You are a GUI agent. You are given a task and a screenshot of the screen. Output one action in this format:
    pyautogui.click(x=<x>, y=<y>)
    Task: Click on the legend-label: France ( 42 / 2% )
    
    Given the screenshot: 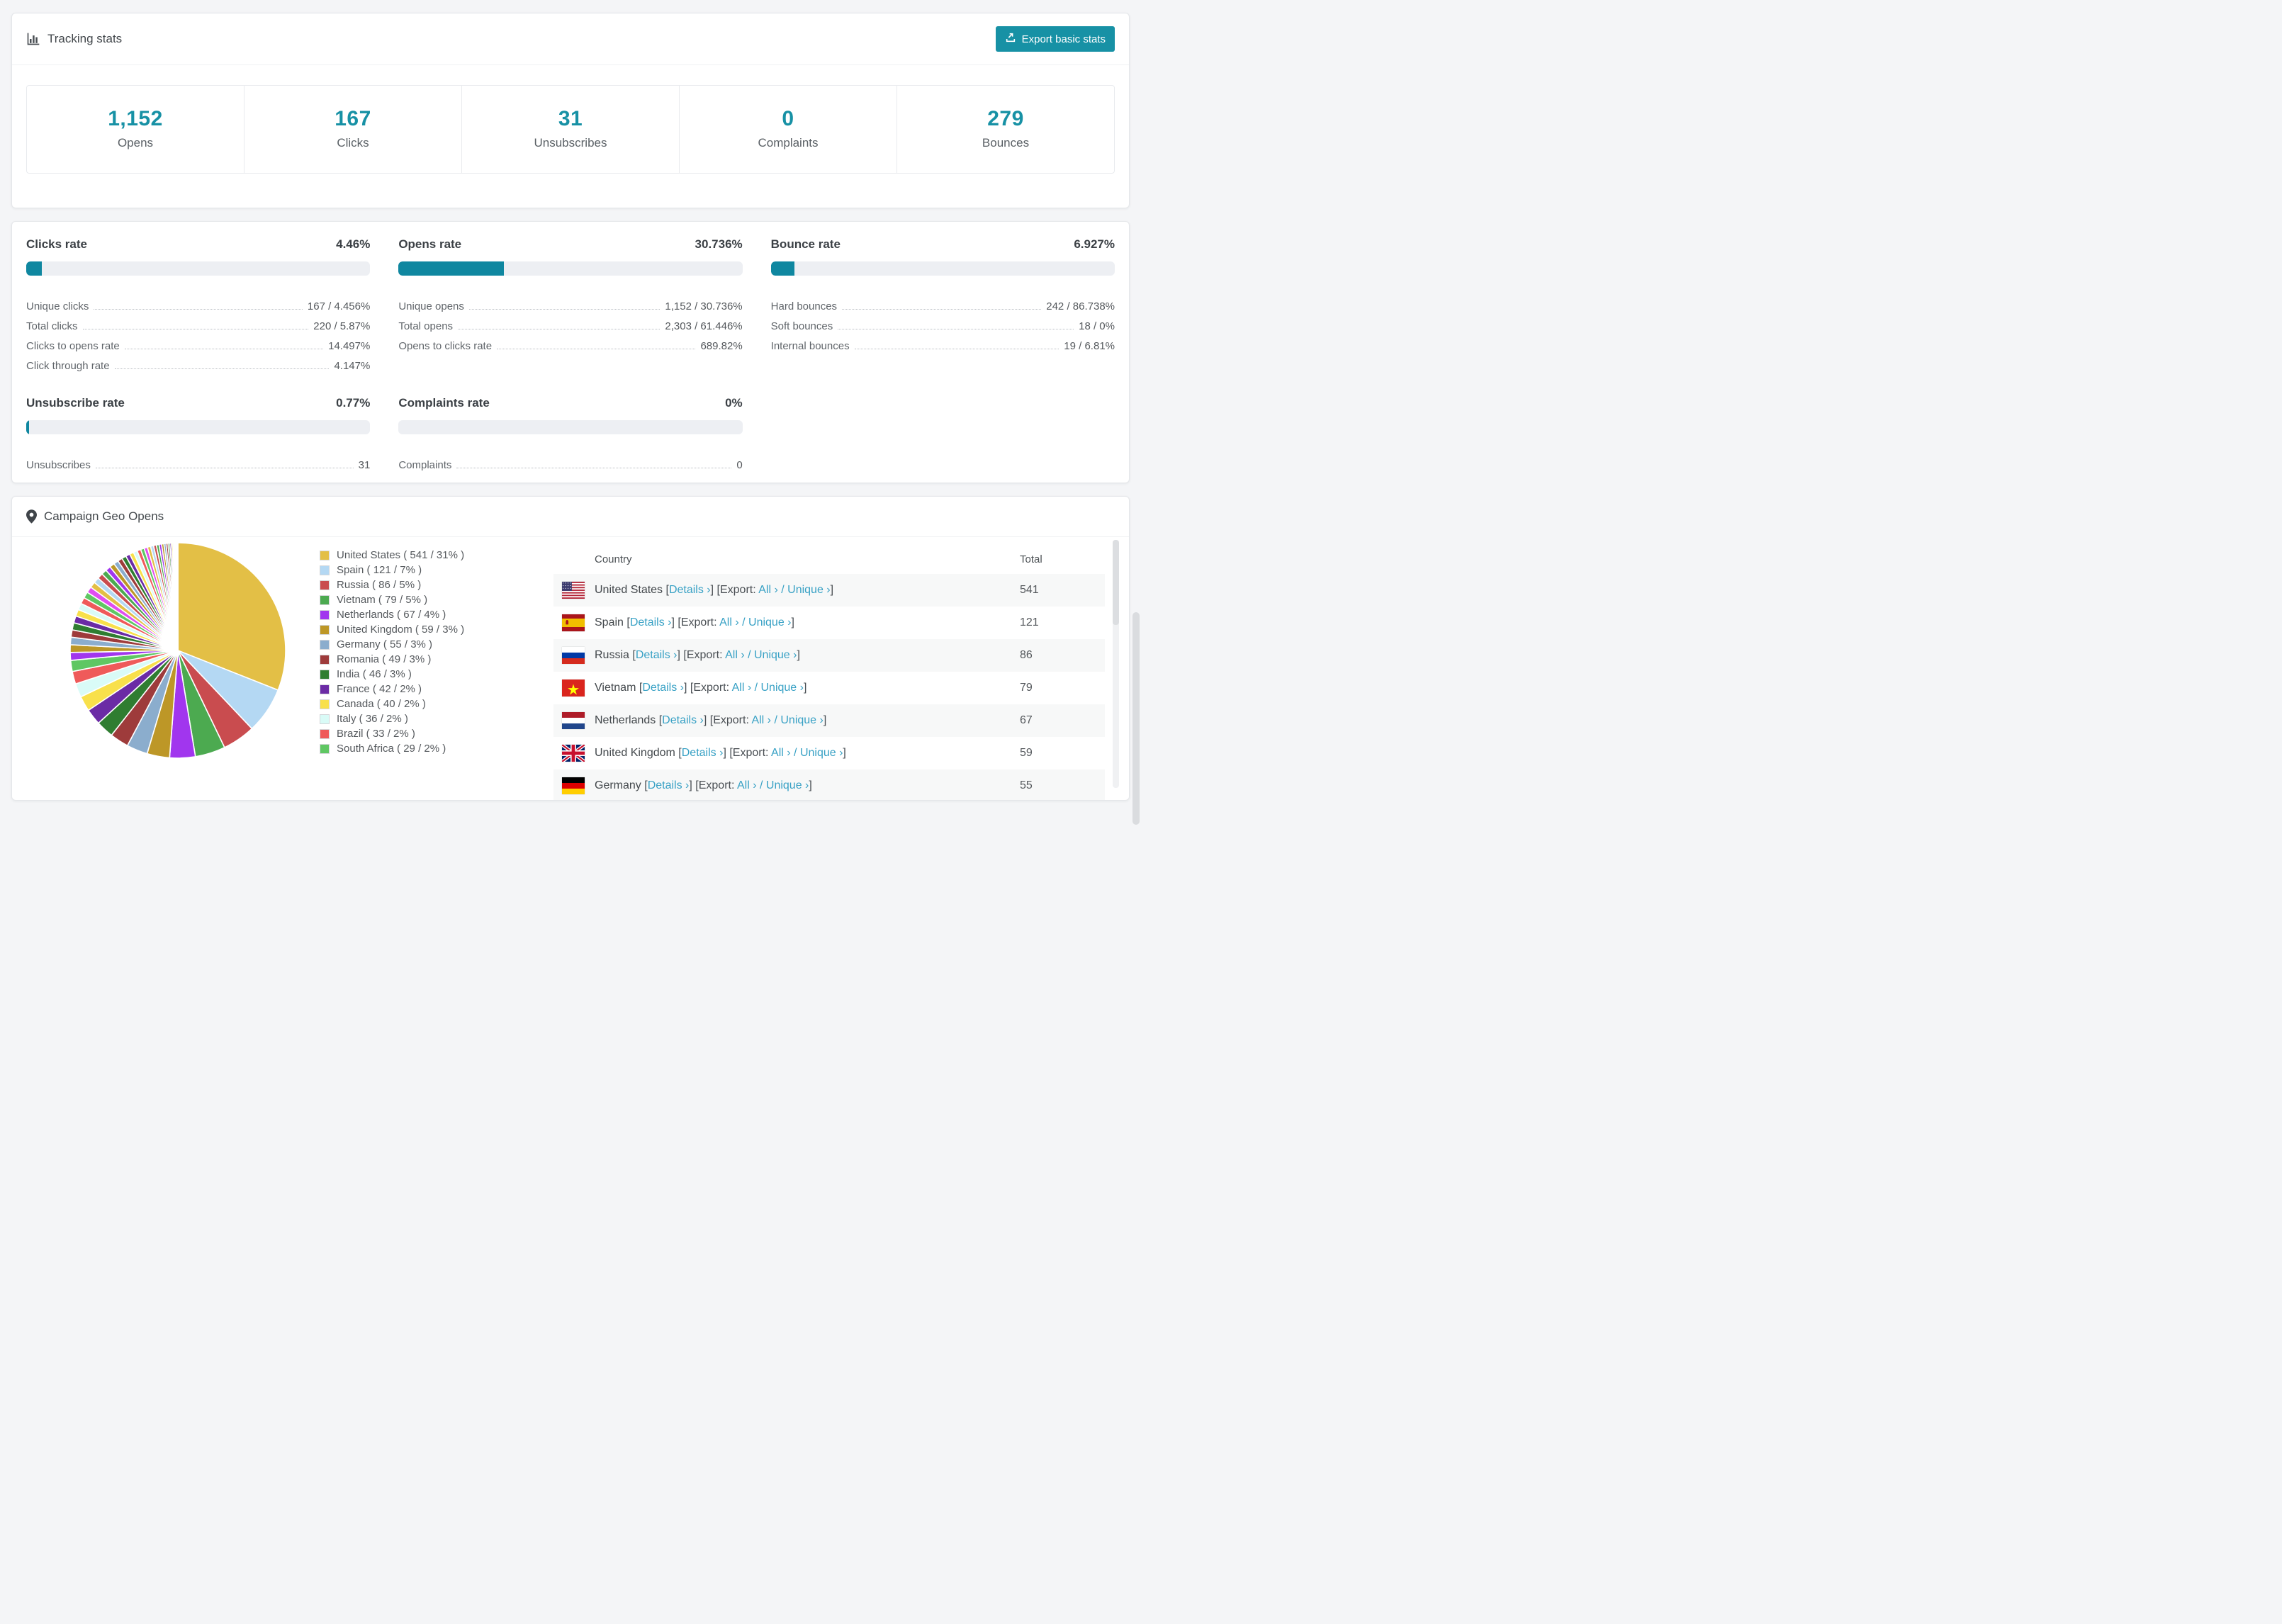 What is the action you would take?
    pyautogui.click(x=380, y=689)
    